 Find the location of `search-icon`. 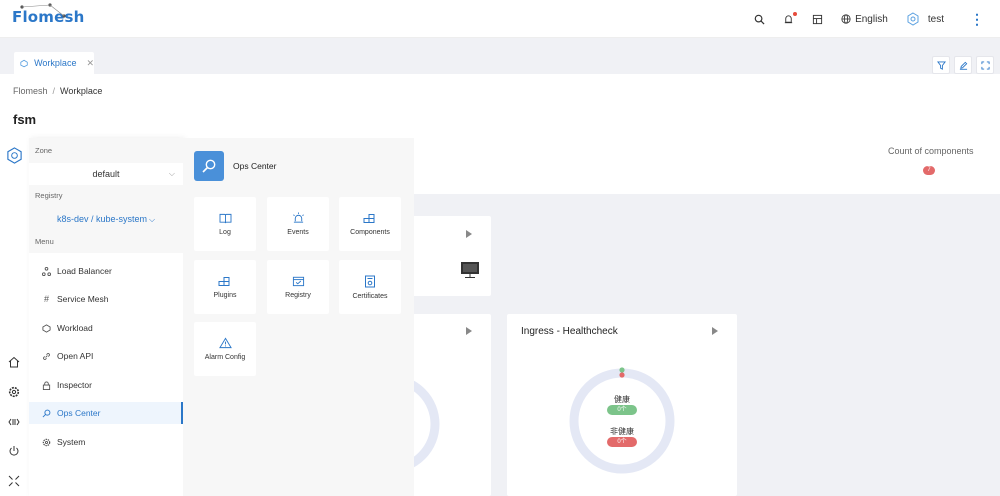

search-icon is located at coordinates (759, 19).